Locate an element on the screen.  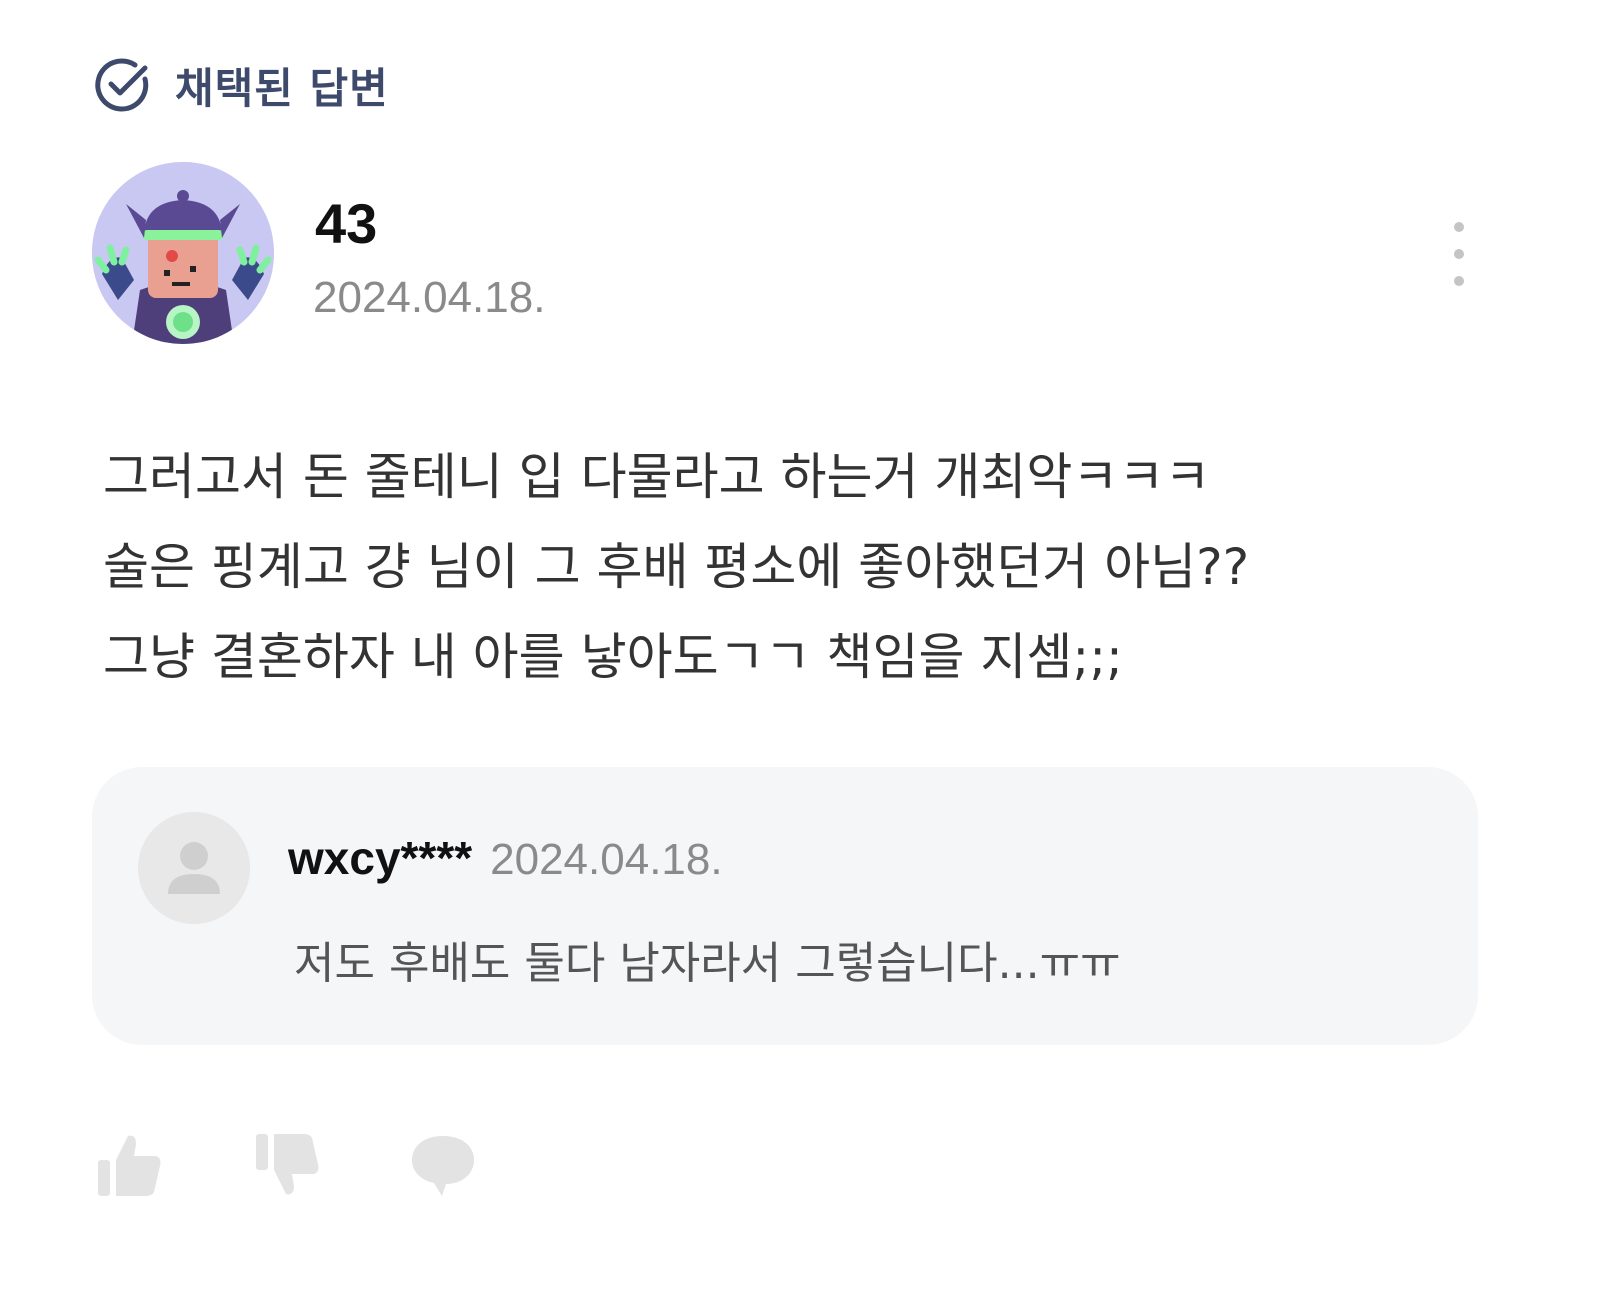
default-user-icon is located at coordinates (194, 868).